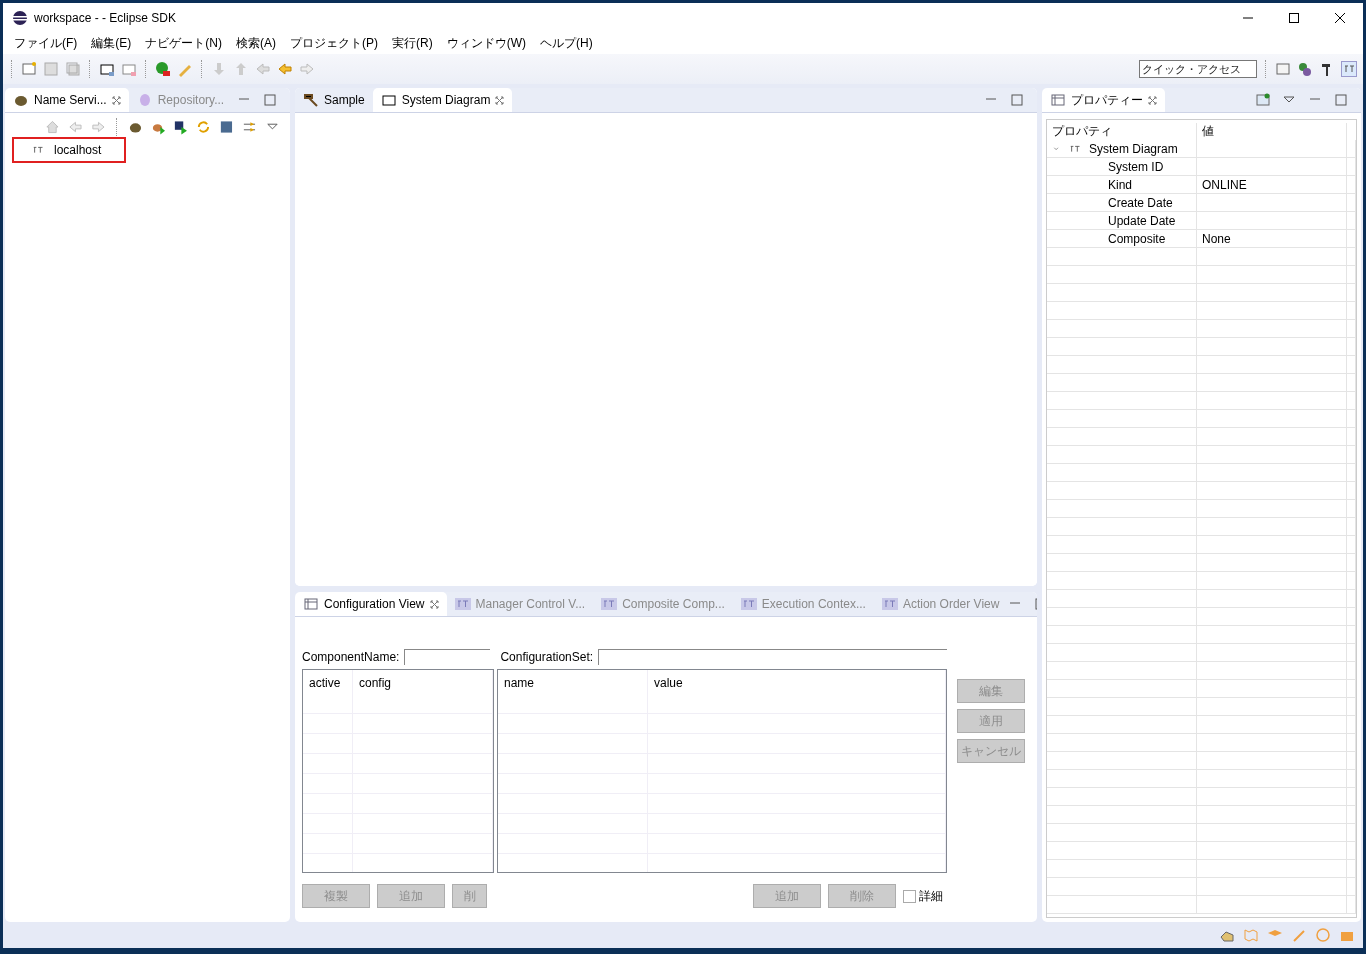  I want to click on menu-item: 実行(R), so click(412, 43).